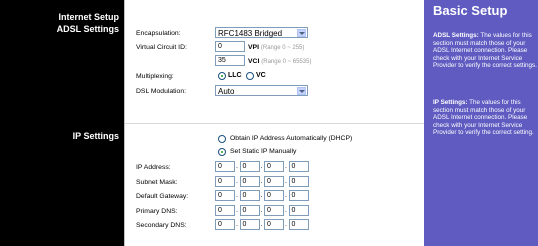 The height and width of the screenshot is (246, 538). I want to click on section-divider, so click(274, 123).